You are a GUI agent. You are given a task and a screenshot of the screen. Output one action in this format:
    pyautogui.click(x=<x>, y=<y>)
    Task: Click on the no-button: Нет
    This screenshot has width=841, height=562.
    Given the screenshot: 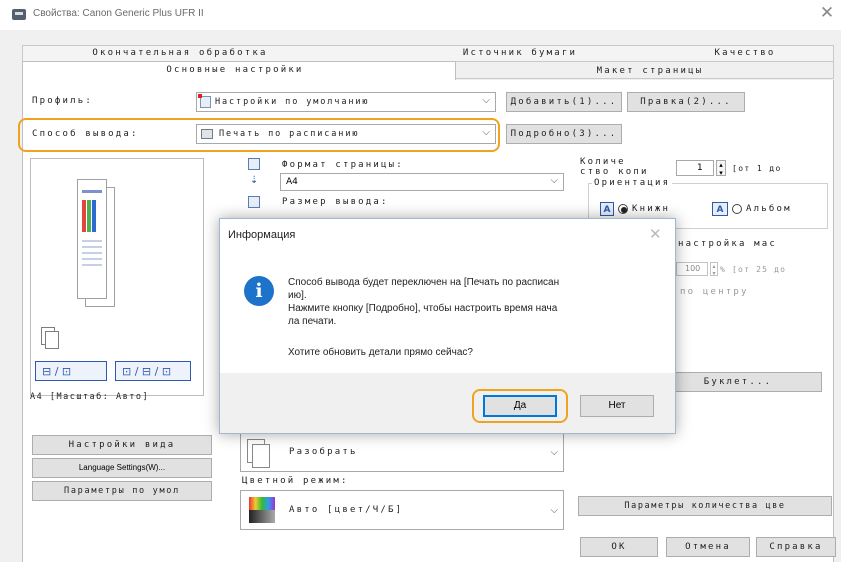 What is the action you would take?
    pyautogui.click(x=617, y=406)
    